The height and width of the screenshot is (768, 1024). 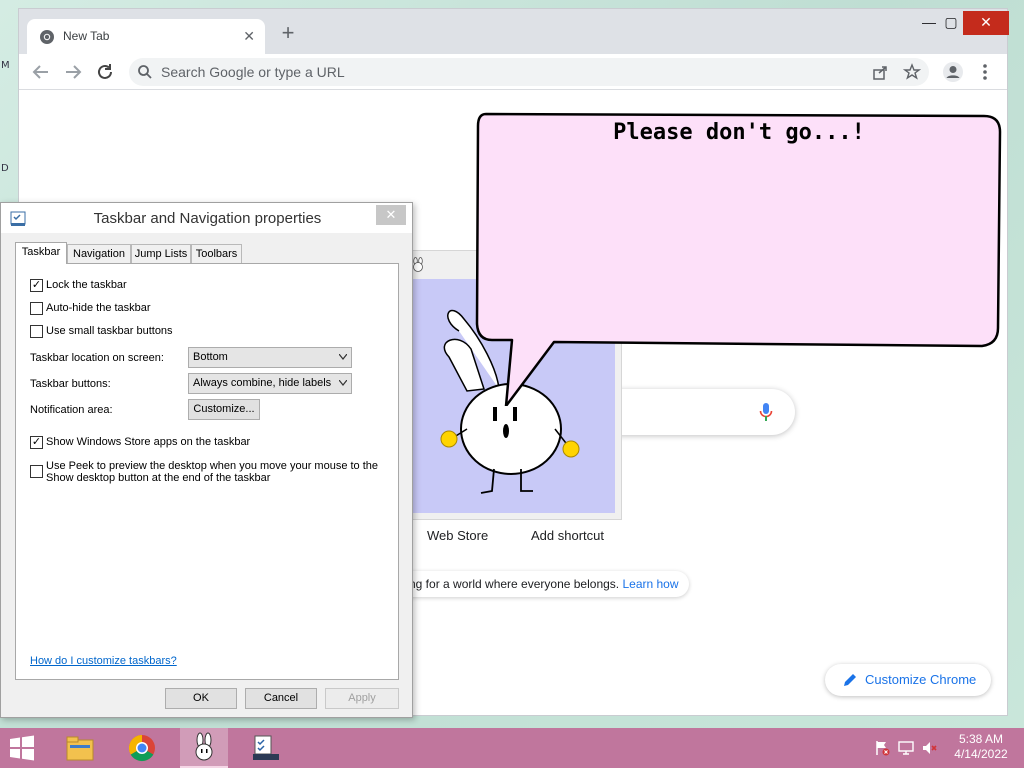 I want to click on lock-taskbar-checkbox: ✓, so click(x=36, y=285).